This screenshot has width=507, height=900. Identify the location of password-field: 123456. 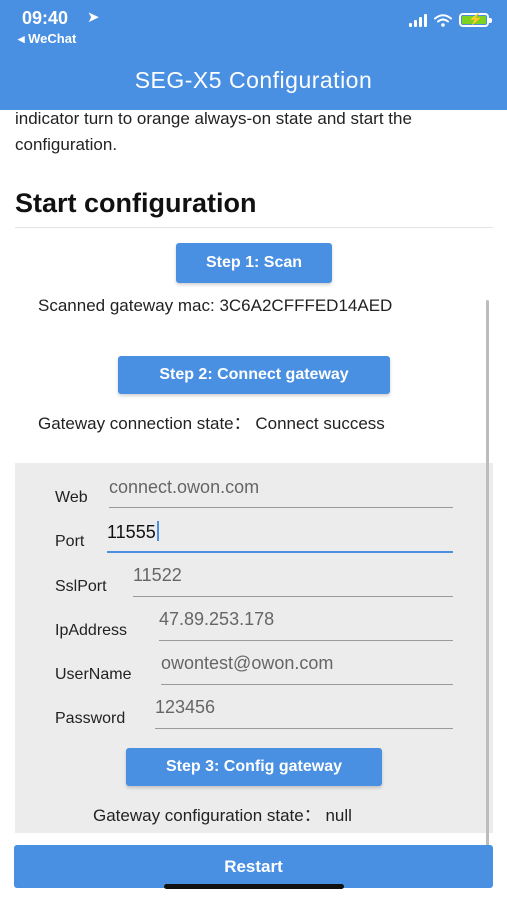
(185, 707).